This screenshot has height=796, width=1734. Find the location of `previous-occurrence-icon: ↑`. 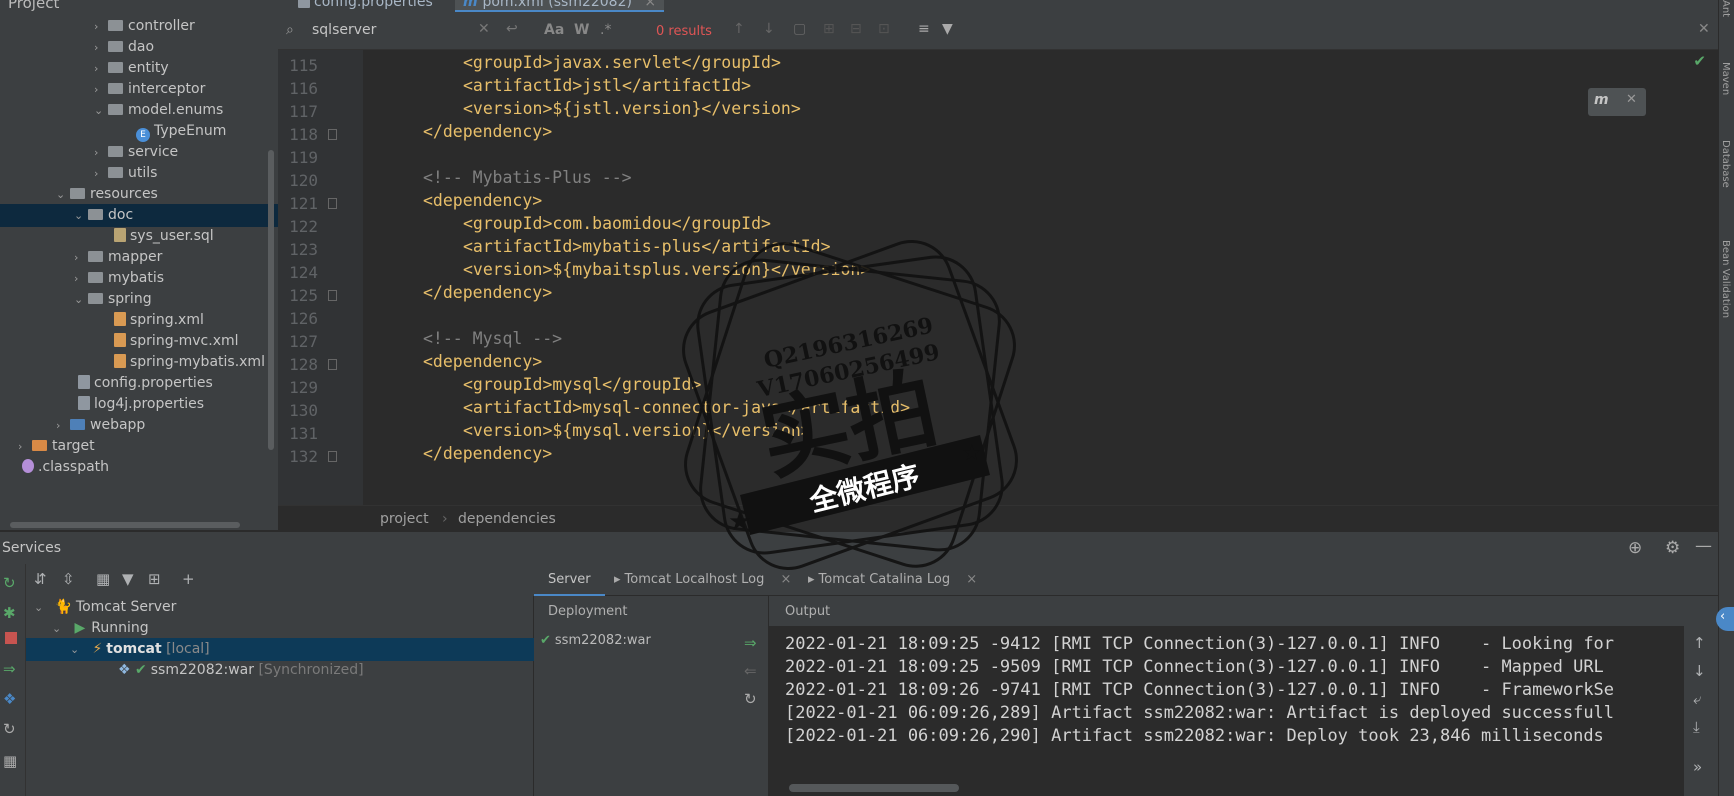

previous-occurrence-icon: ↑ is located at coordinates (739, 29).